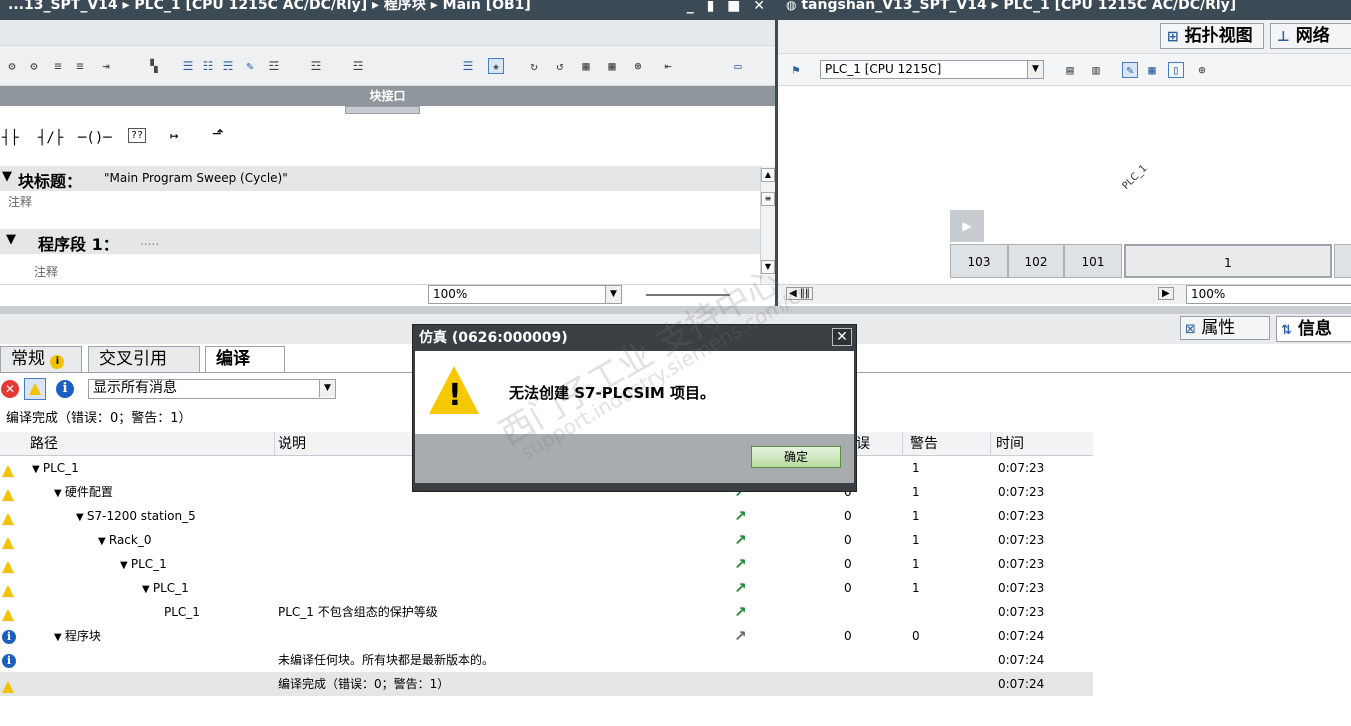 The height and width of the screenshot is (726, 1351). I want to click on table-row: ▼ Rack_0 ↗ 0 1 0:07:23, so click(546, 540).